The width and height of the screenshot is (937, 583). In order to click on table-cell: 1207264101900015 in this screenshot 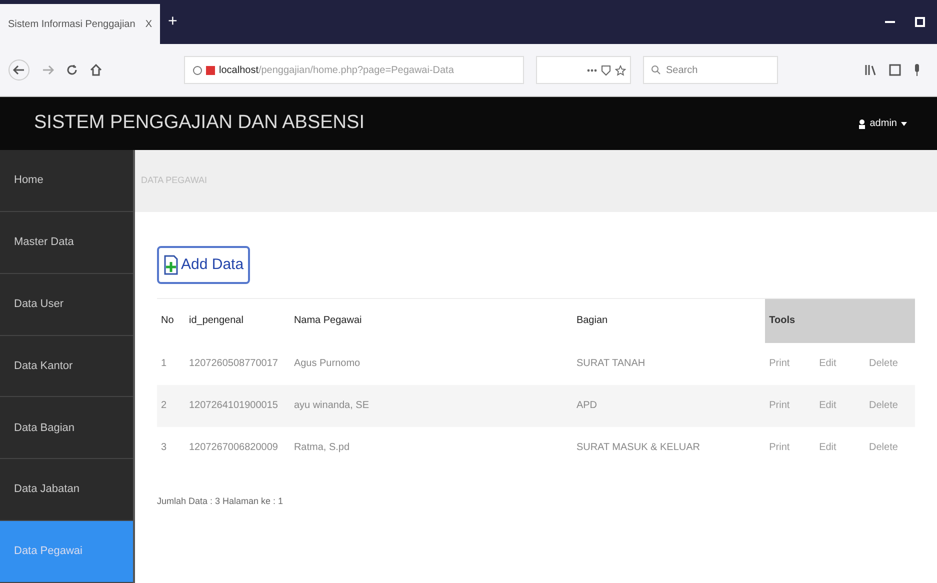, I will do `click(237, 405)`.